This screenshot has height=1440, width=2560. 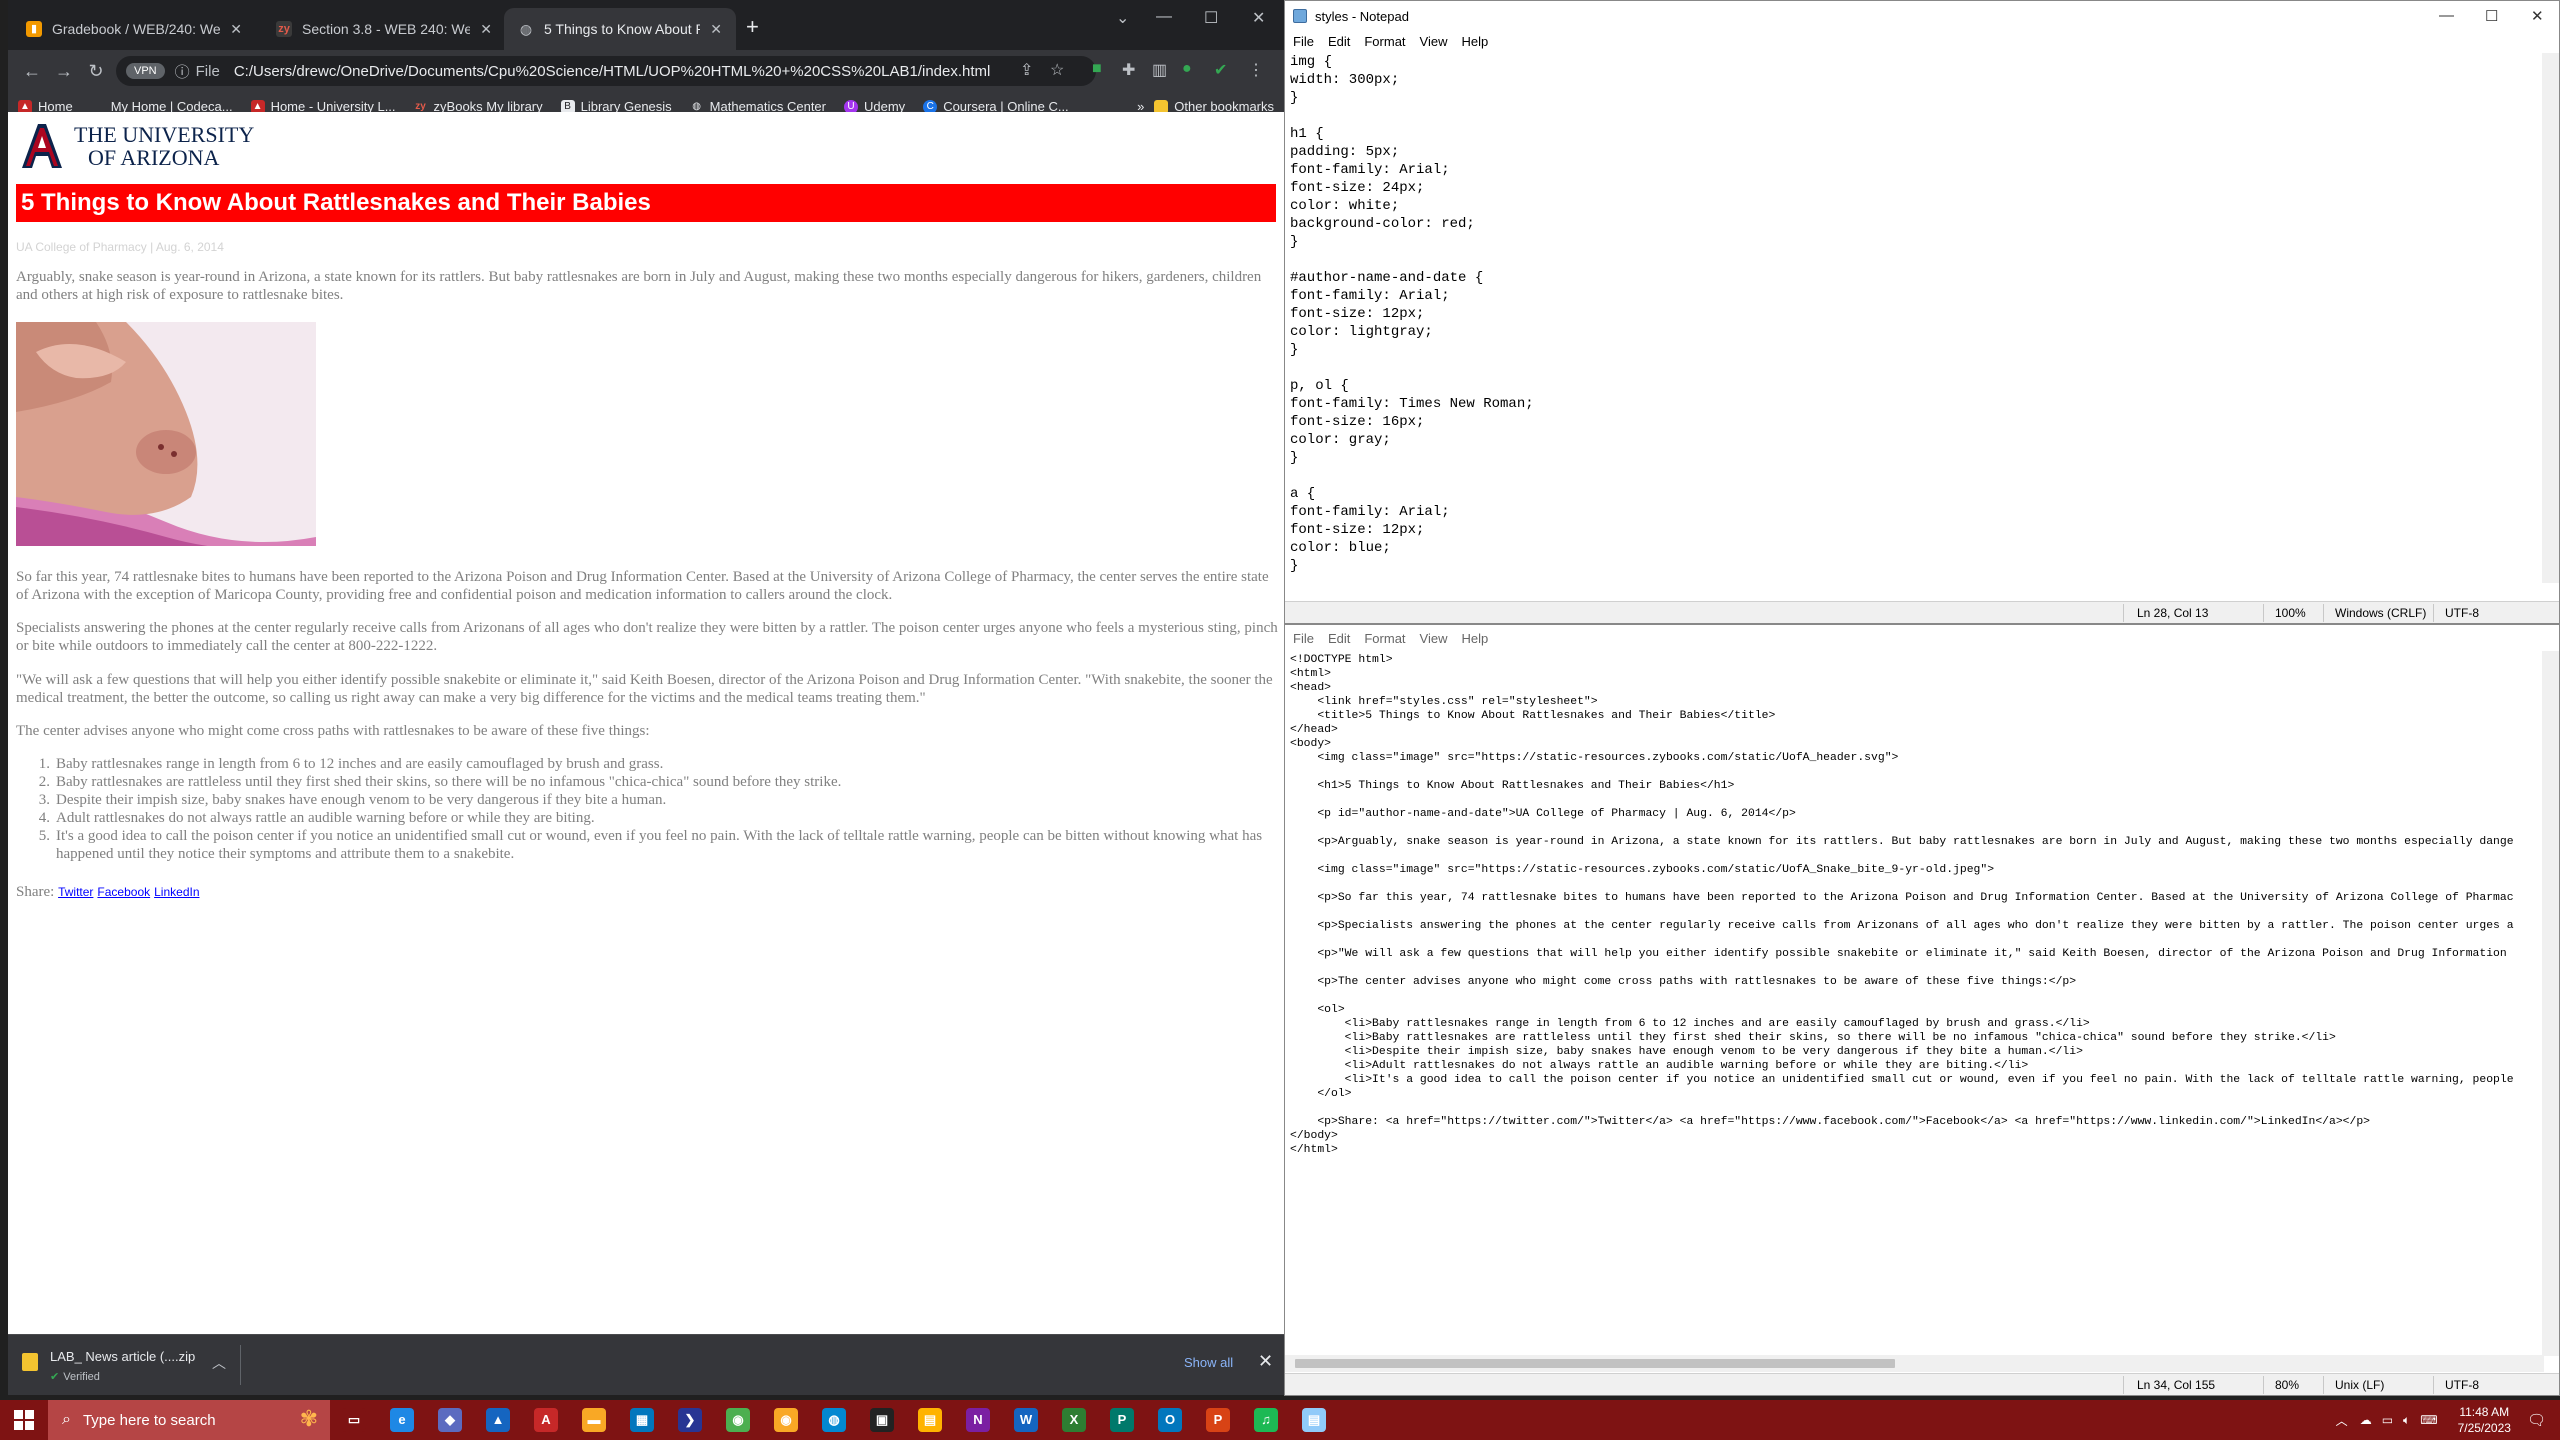 What do you see at coordinates (134, 29) in the screenshot?
I see `tab-gradebook: ▮ Gradebook / WEB/240: Web Des ✕` at bounding box center [134, 29].